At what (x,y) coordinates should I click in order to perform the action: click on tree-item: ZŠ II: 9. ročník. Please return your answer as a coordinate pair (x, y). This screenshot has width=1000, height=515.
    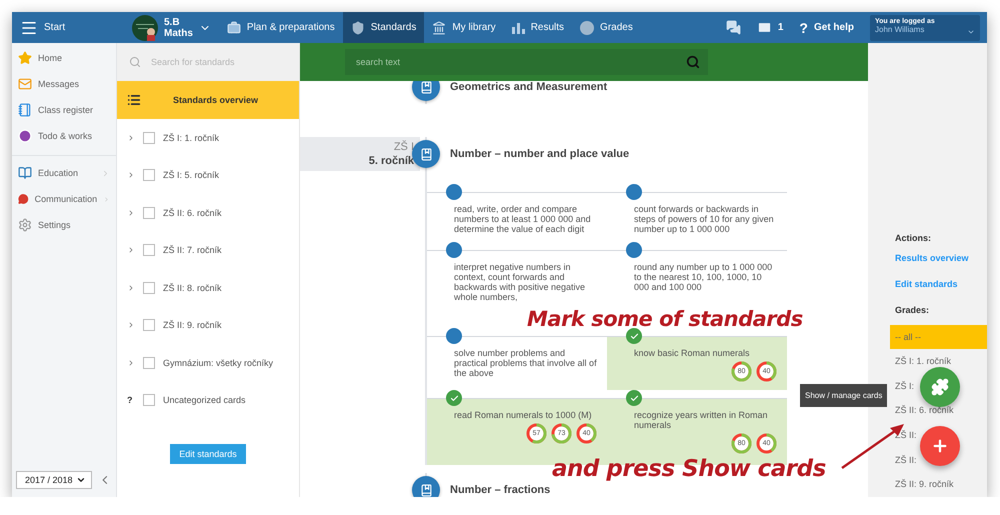
    Looking at the image, I should click on (208, 325).